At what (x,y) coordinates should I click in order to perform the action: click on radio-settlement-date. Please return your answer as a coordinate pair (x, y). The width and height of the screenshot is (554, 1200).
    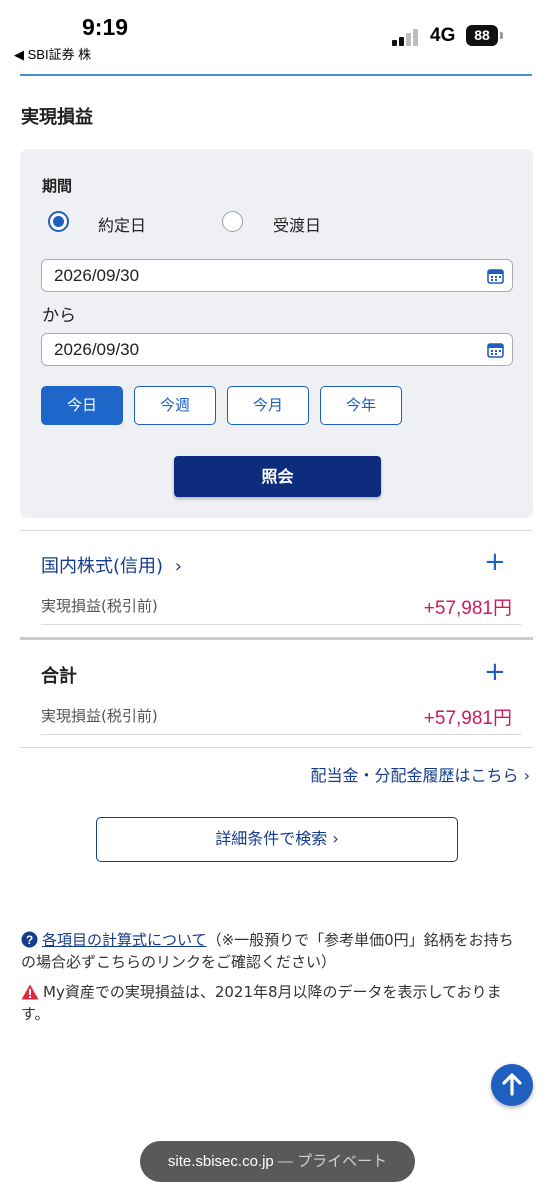
    Looking at the image, I should click on (232, 221).